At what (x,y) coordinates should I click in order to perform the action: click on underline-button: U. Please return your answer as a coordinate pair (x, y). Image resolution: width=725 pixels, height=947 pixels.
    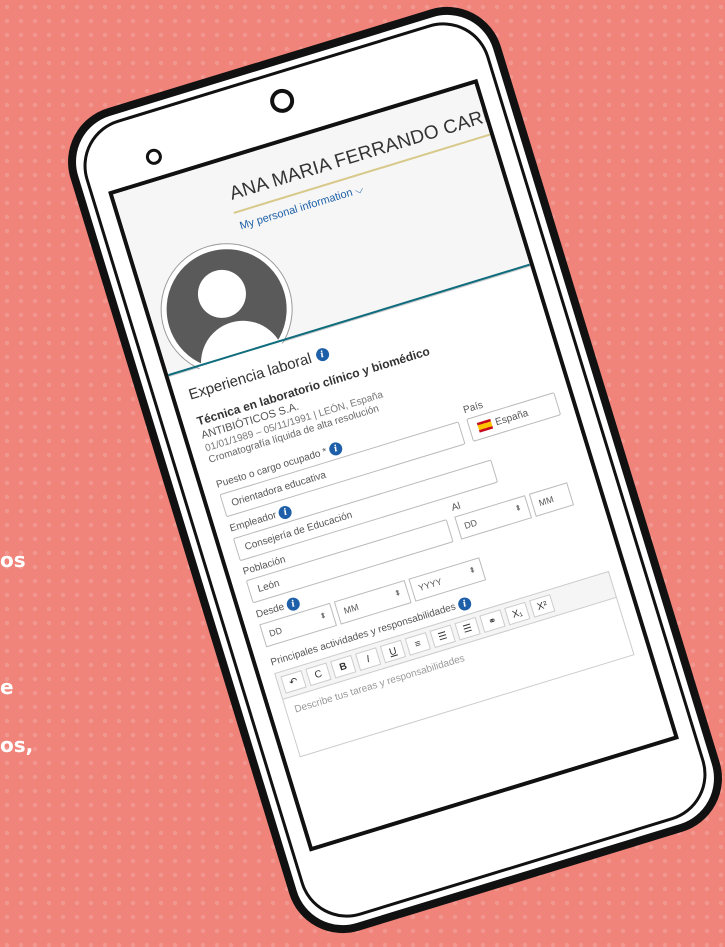
    Looking at the image, I should click on (393, 651).